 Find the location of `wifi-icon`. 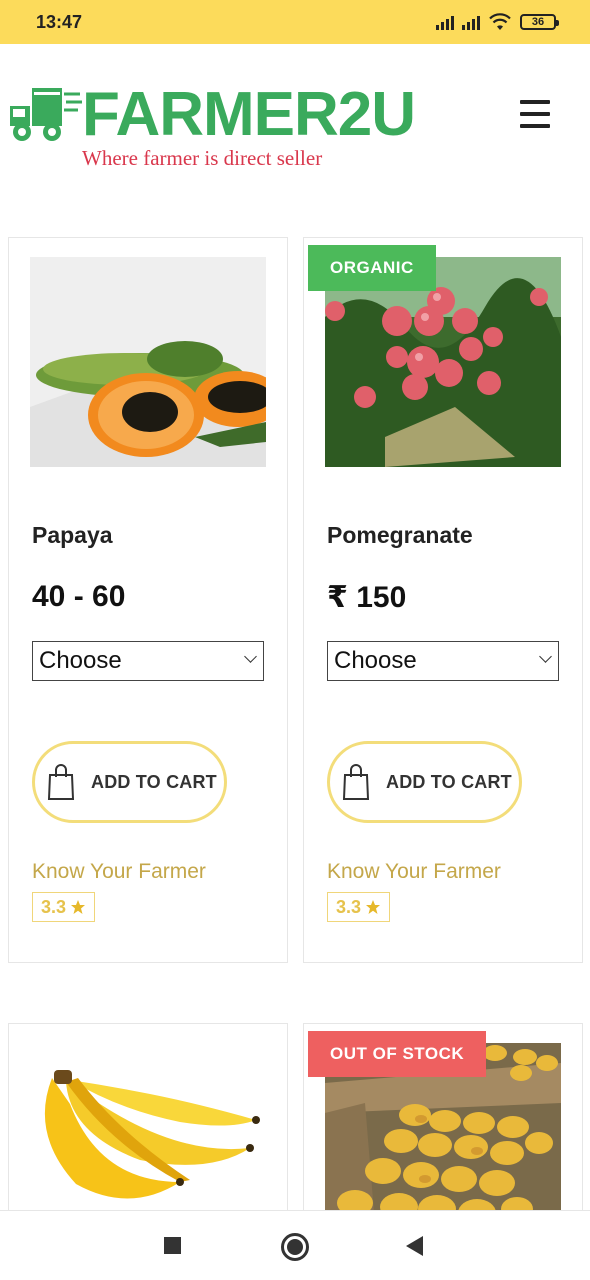

wifi-icon is located at coordinates (500, 21).